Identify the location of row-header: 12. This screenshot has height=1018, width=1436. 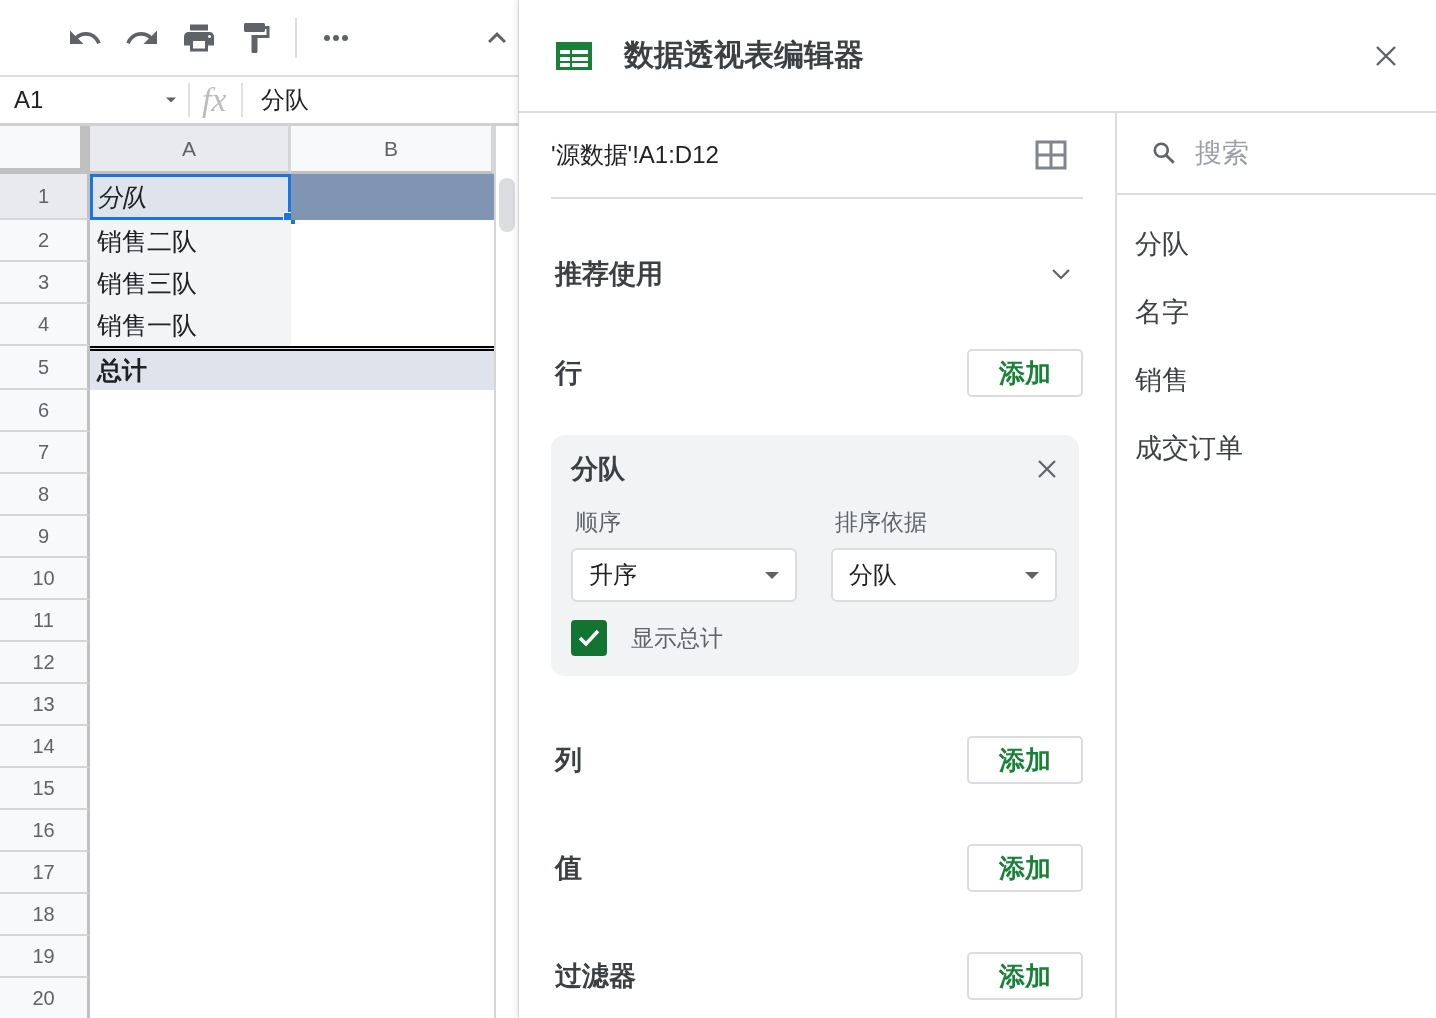
(45, 663).